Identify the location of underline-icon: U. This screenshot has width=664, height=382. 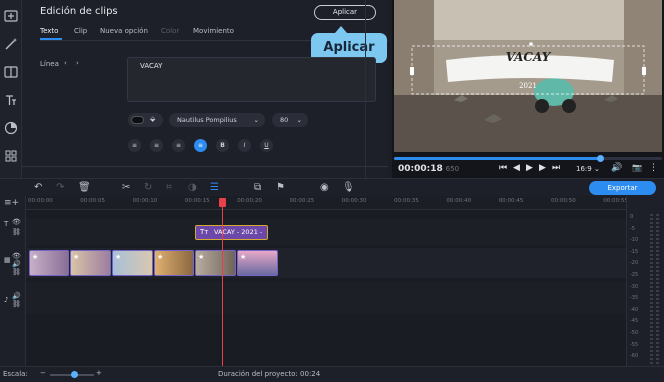
(266, 145).